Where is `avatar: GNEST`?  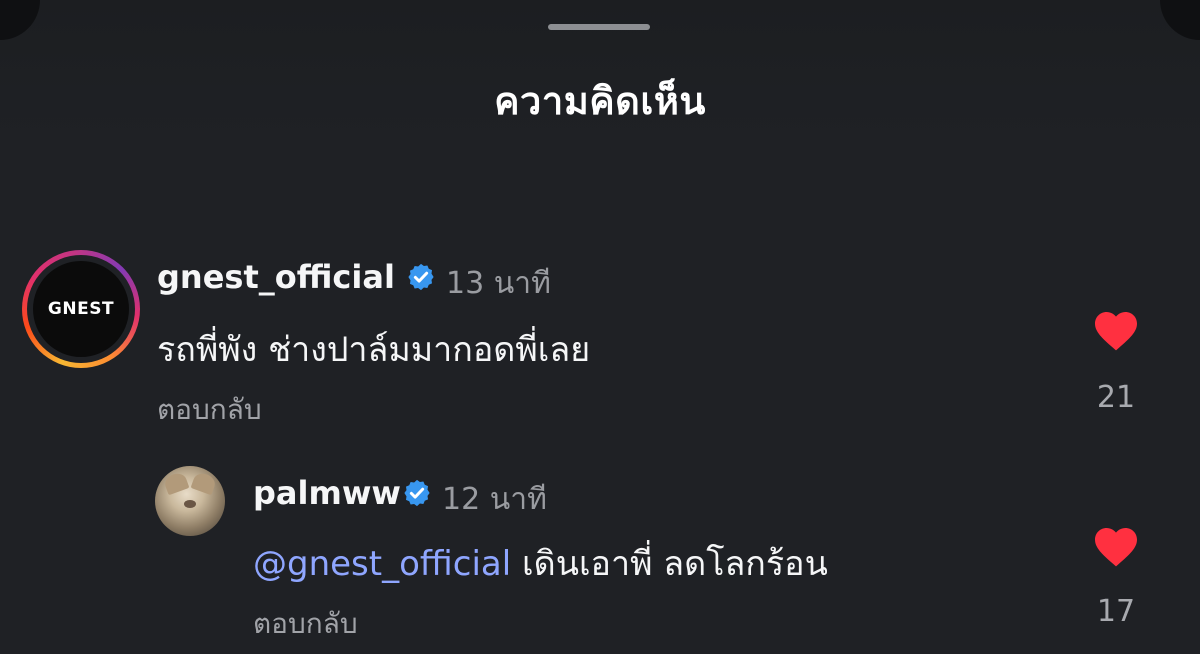
avatar: GNEST is located at coordinates (81, 309).